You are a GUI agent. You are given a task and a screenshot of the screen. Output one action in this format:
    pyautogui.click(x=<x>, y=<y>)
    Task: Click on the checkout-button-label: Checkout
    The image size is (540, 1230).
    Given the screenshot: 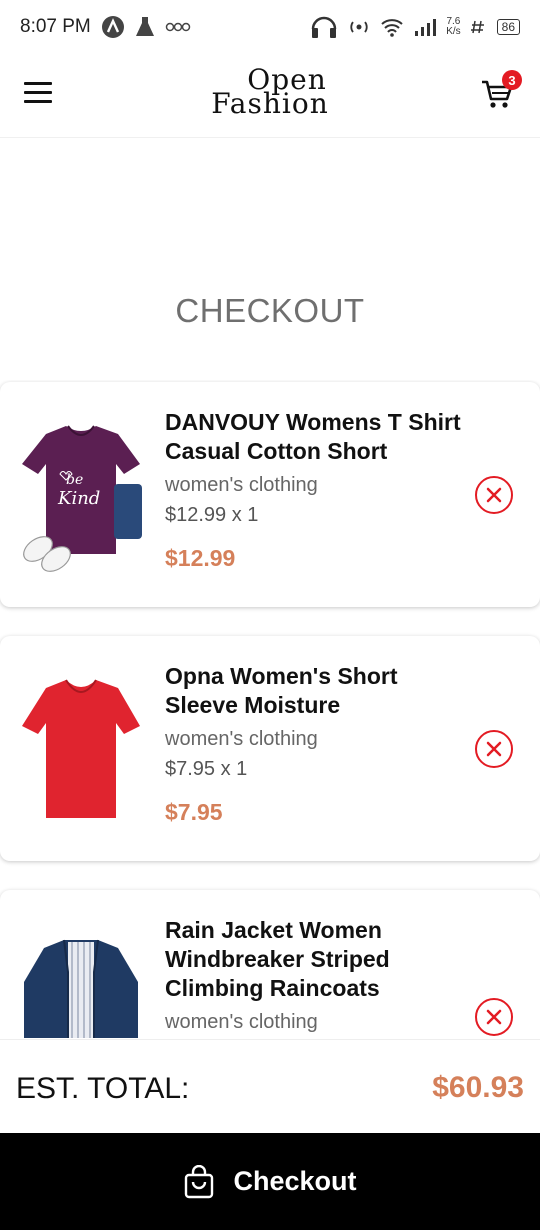 What is the action you would take?
    pyautogui.click(x=295, y=1181)
    